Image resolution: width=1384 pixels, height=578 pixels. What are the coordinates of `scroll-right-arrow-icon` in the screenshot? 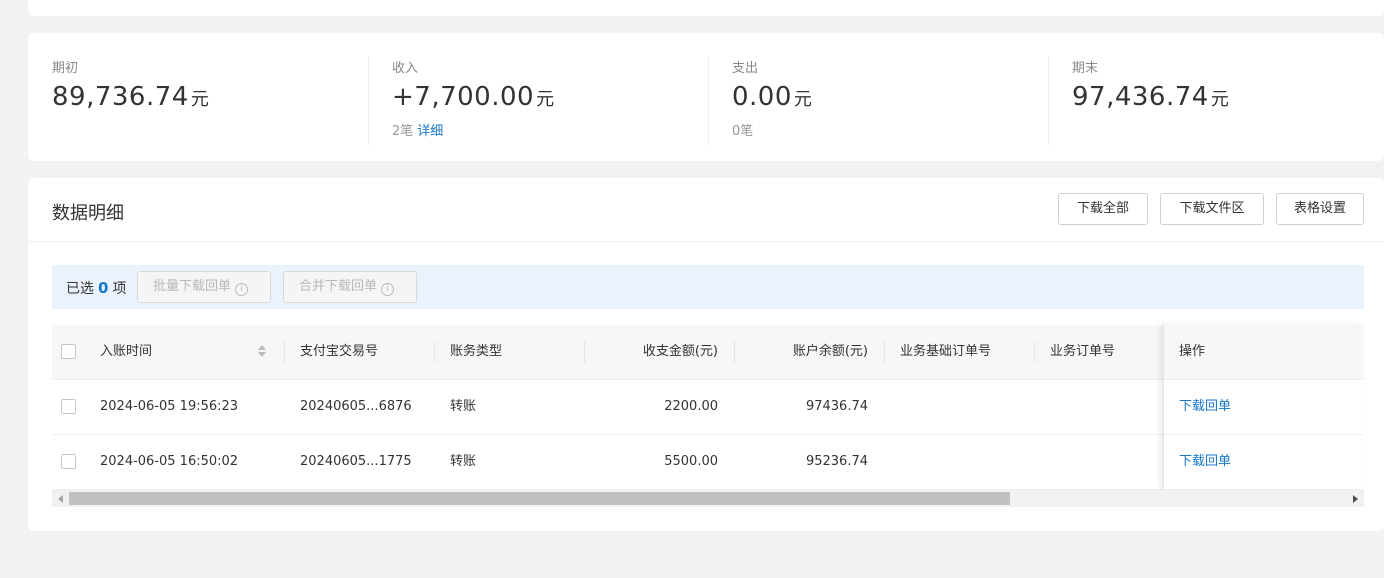 It's located at (1355, 499).